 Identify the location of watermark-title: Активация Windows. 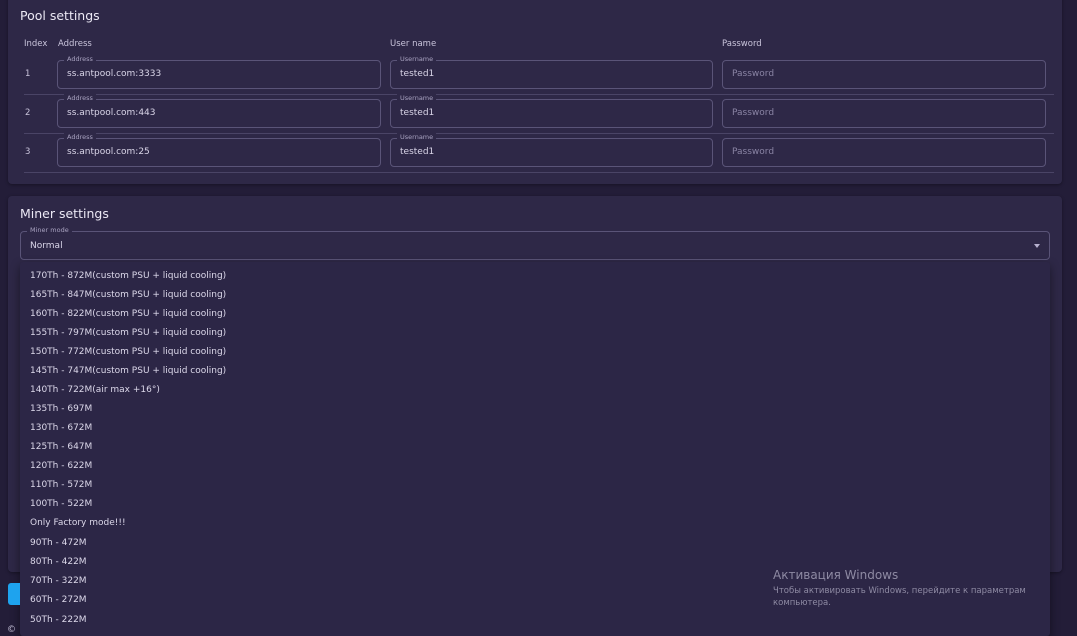
(836, 575).